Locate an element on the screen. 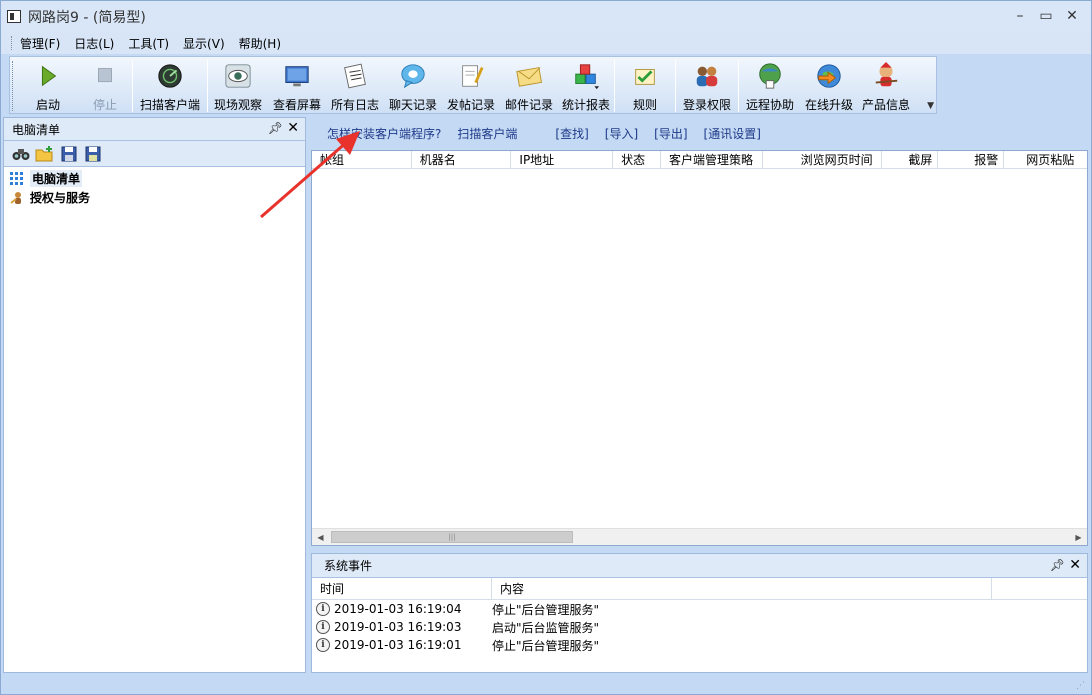 The width and height of the screenshot is (1092, 695). stop-icon is located at coordinates (105, 75).